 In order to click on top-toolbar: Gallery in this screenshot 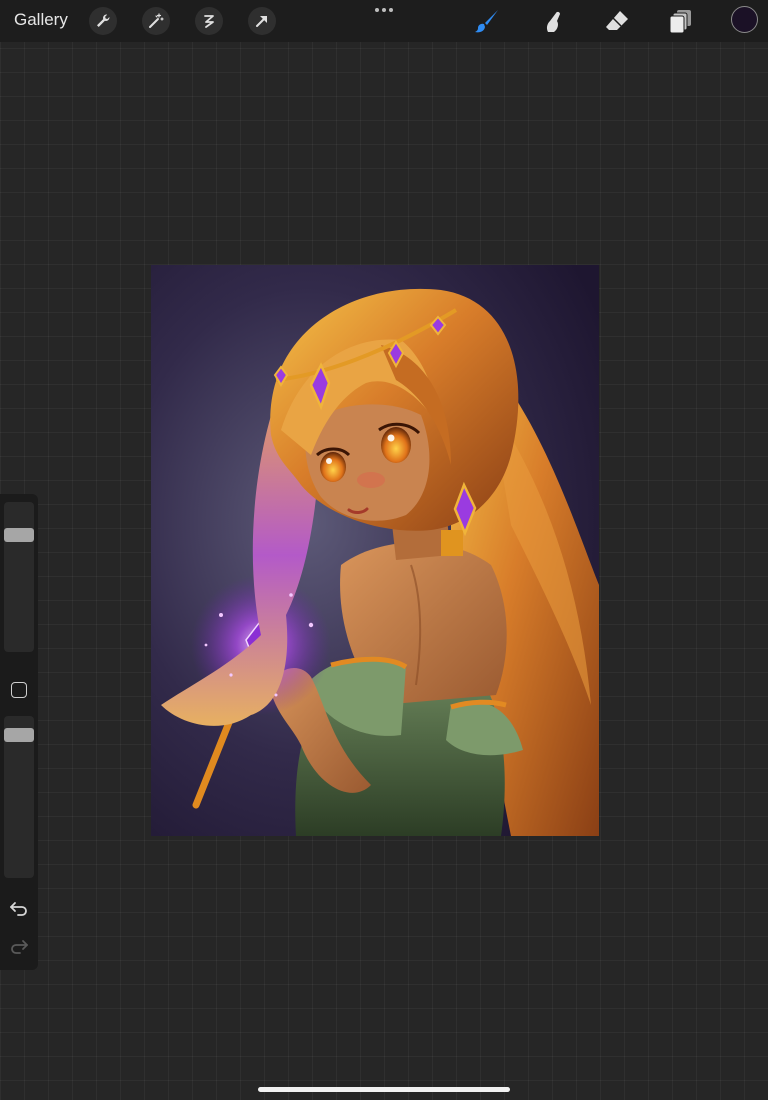, I will do `click(384, 21)`.